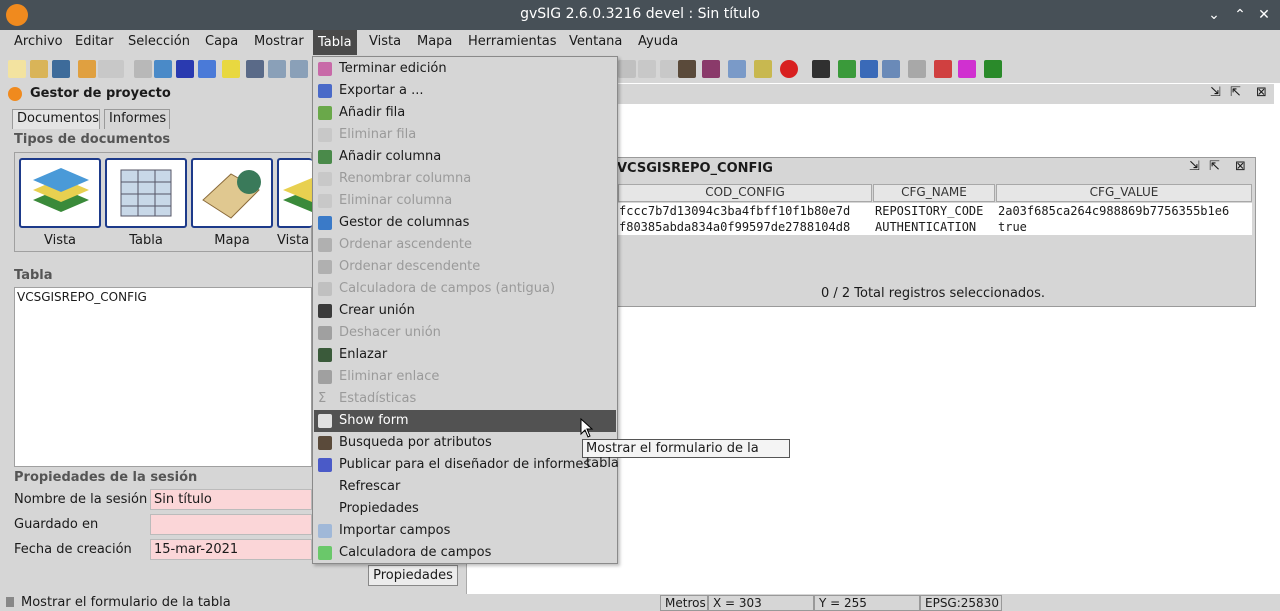 The image size is (1280, 611). What do you see at coordinates (465, 157) in the screenshot?
I see `menu-item-anadir-columna: Añadir columna` at bounding box center [465, 157].